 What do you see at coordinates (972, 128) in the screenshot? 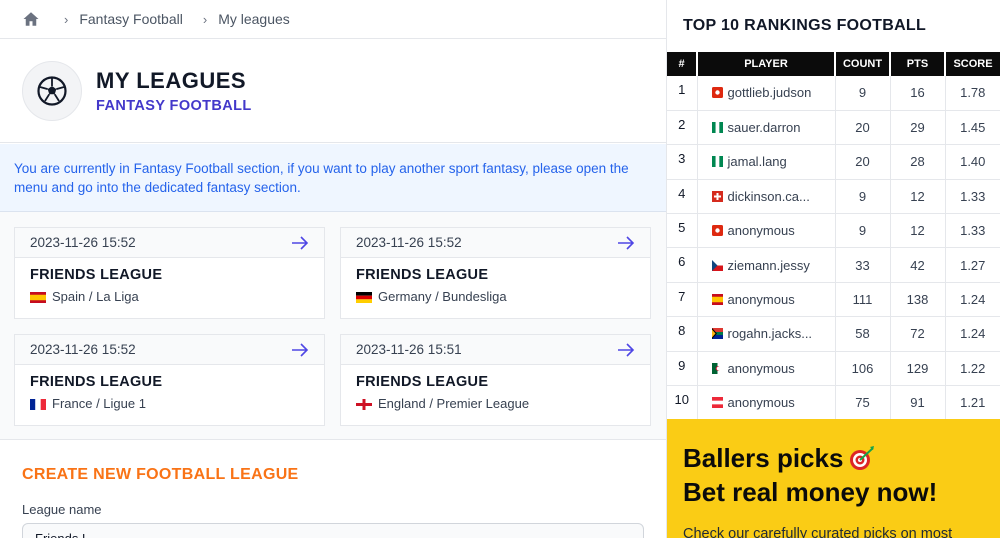
I see `score-cell: 1.45` at bounding box center [972, 128].